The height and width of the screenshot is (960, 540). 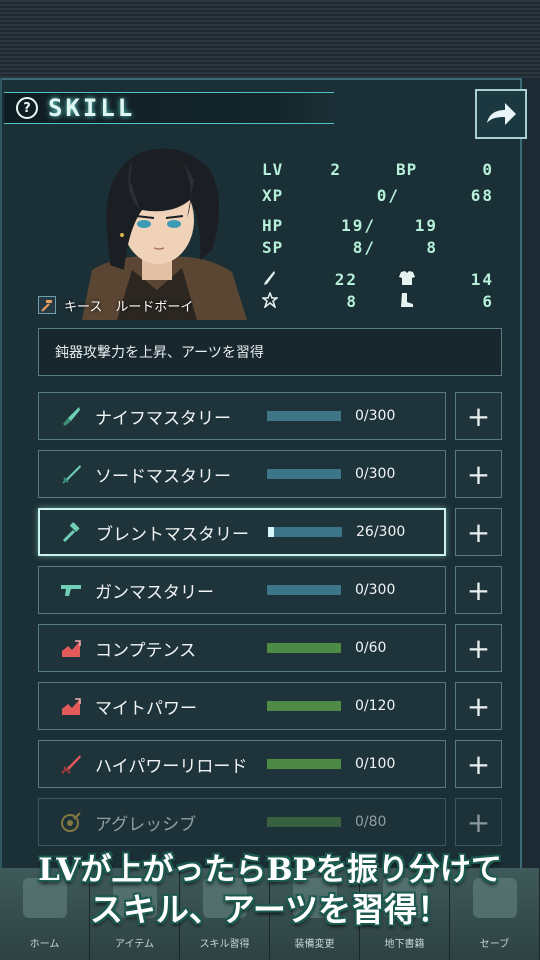 What do you see at coordinates (407, 169) in the screenshot?
I see `bp-label: BP` at bounding box center [407, 169].